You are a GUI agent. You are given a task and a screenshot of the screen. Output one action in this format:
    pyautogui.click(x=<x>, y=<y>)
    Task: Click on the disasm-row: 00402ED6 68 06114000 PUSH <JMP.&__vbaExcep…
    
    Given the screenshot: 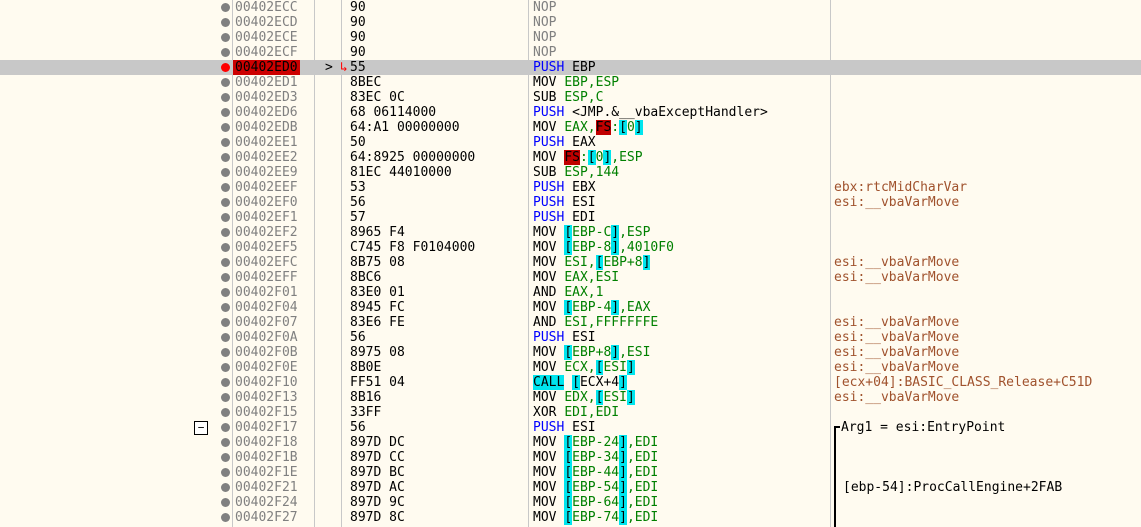 What is the action you would take?
    pyautogui.click(x=570, y=112)
    